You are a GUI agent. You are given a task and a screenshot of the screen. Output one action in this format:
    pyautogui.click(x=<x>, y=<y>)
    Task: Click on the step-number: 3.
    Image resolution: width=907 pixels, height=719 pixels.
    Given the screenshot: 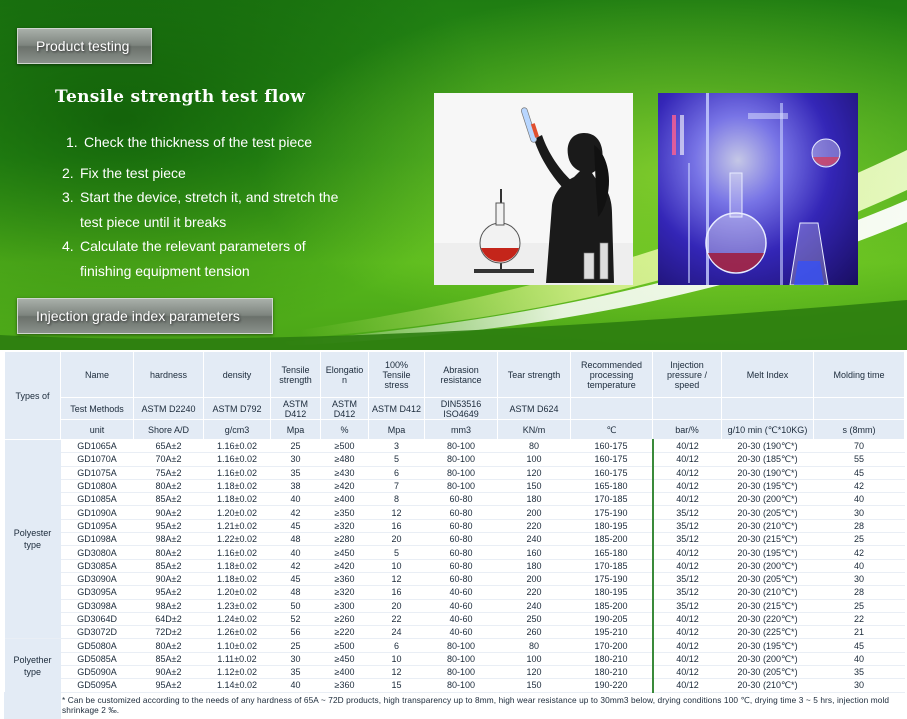 What is the action you would take?
    pyautogui.click(x=68, y=197)
    